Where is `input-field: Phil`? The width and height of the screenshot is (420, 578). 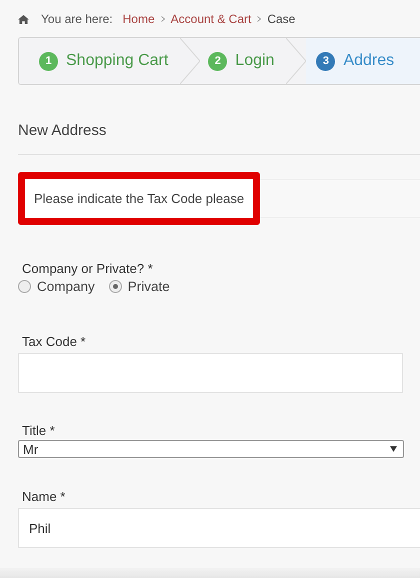 input-field: Phil is located at coordinates (219, 528).